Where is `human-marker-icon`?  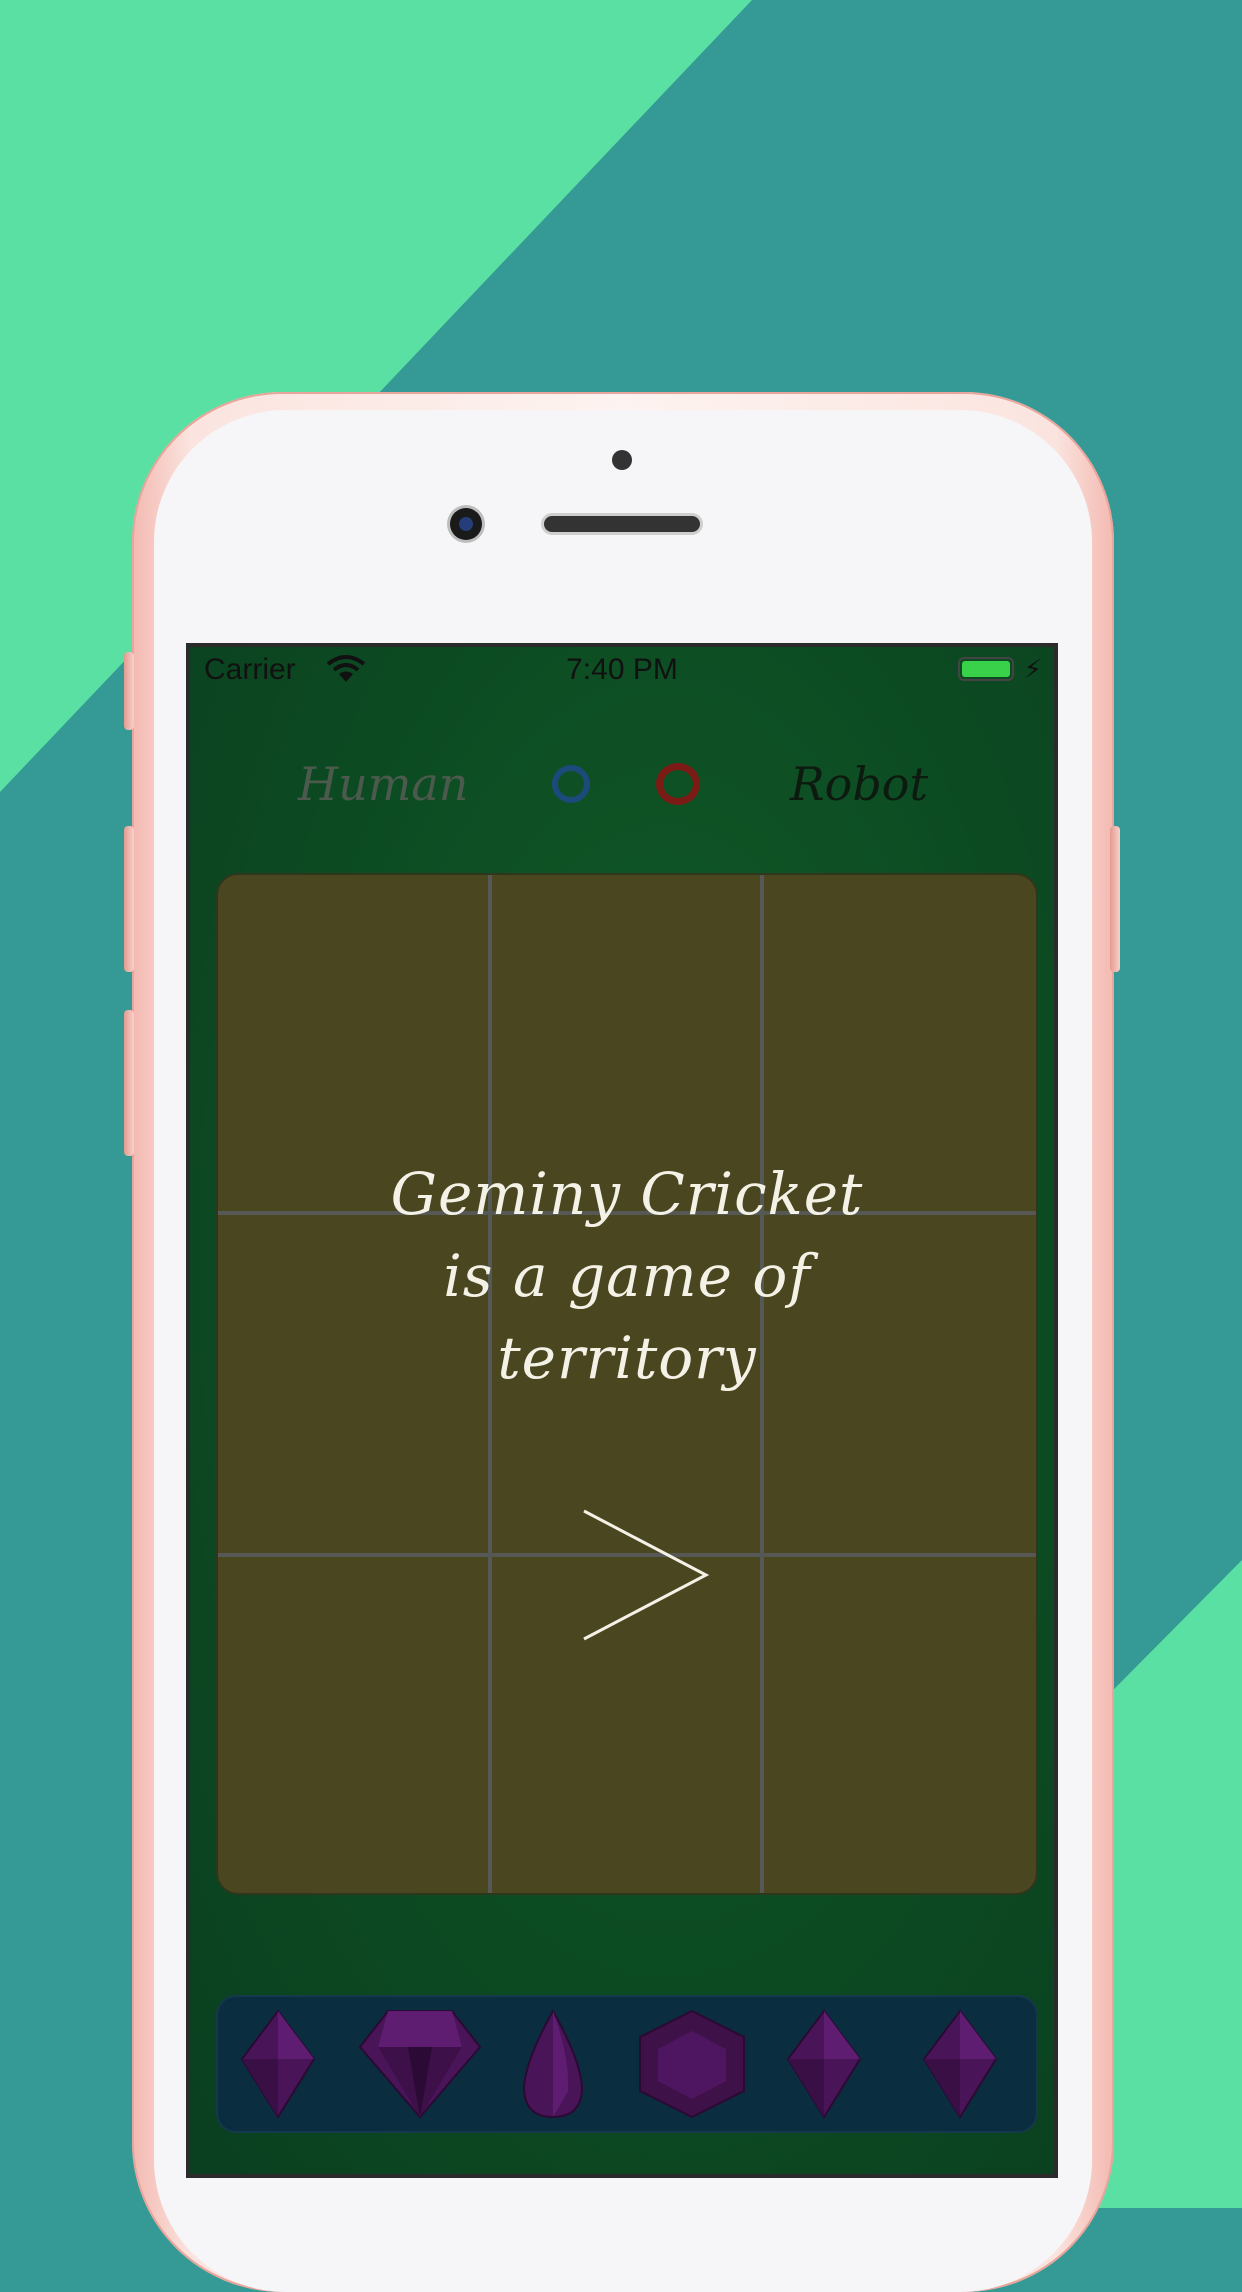 human-marker-icon is located at coordinates (571, 784).